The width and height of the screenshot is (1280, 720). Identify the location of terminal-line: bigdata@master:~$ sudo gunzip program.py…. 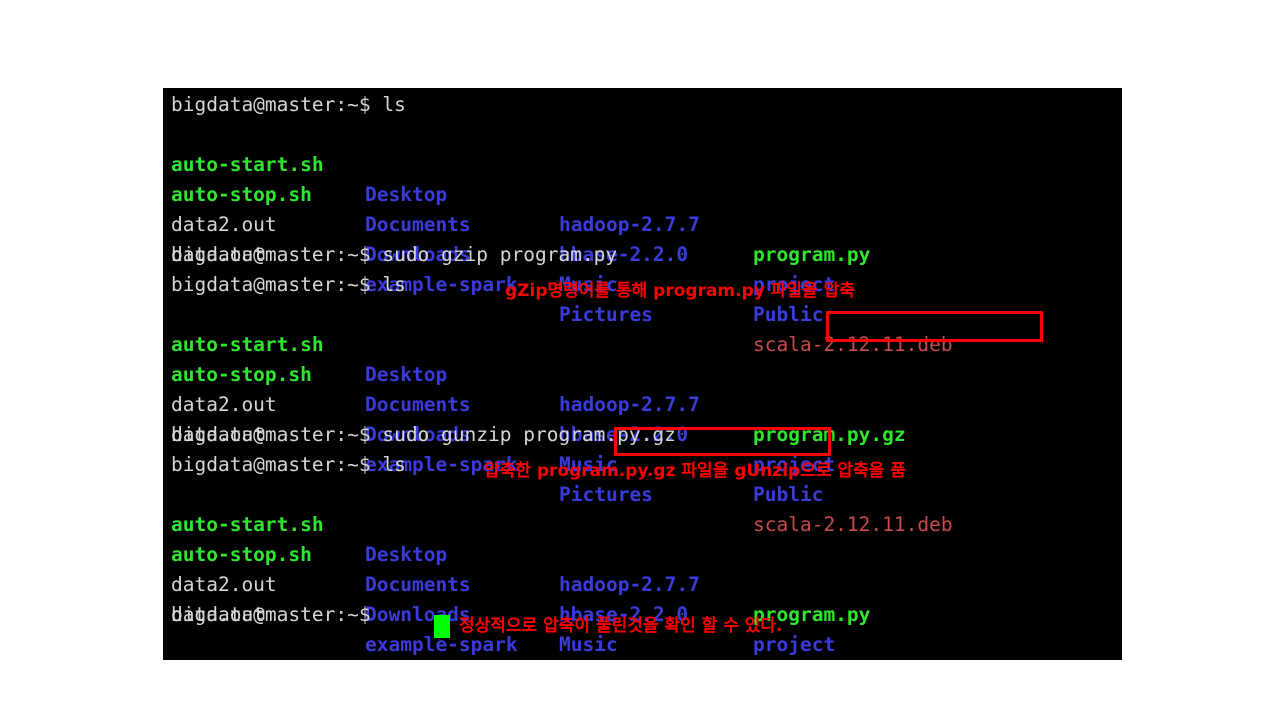
(423, 435).